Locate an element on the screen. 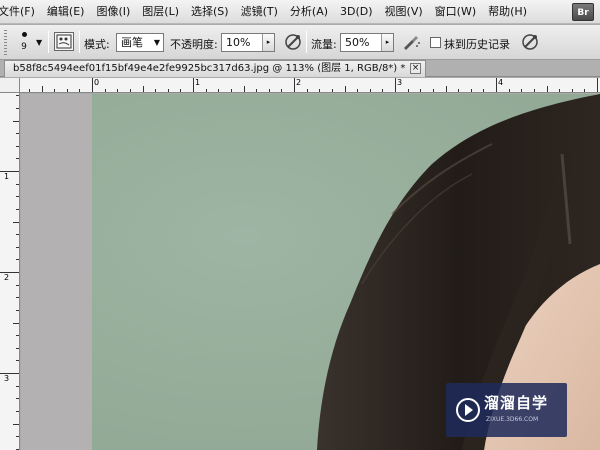 This screenshot has height=450, width=600. menu-item: 视图(V) is located at coordinates (404, 12).